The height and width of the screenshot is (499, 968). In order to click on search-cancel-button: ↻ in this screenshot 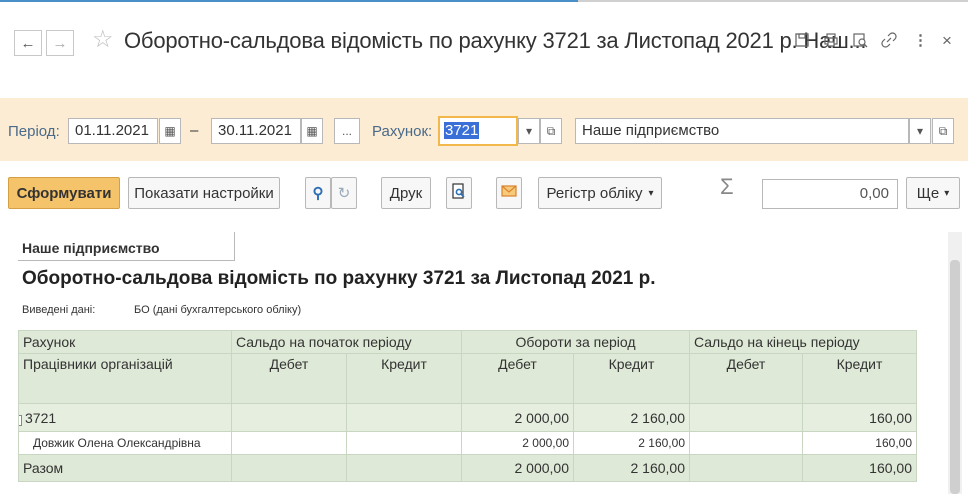, I will do `click(344, 193)`.